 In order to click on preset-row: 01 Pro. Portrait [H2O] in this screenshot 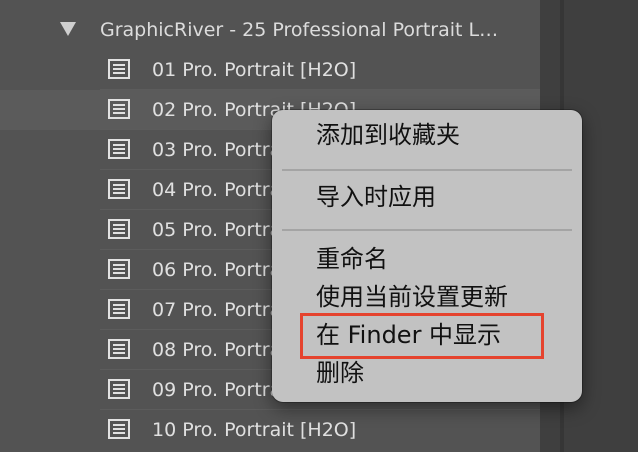, I will do `click(270, 70)`.